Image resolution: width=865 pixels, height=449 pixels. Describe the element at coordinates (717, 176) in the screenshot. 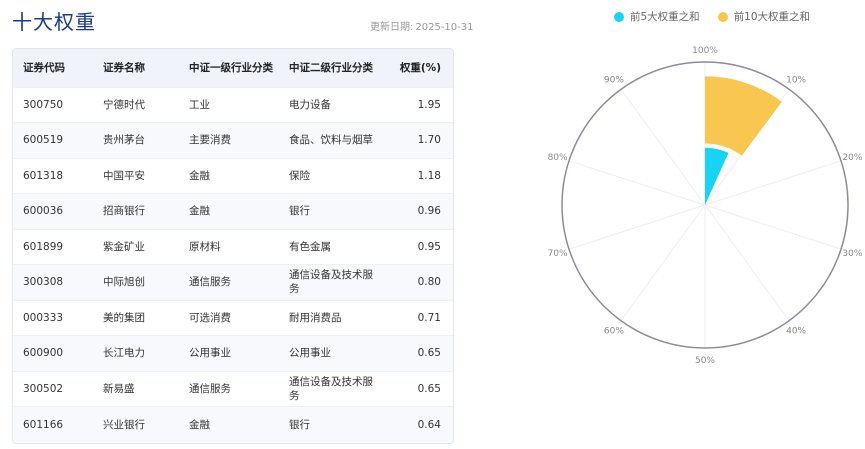

I see `polar-bar-top5` at that location.